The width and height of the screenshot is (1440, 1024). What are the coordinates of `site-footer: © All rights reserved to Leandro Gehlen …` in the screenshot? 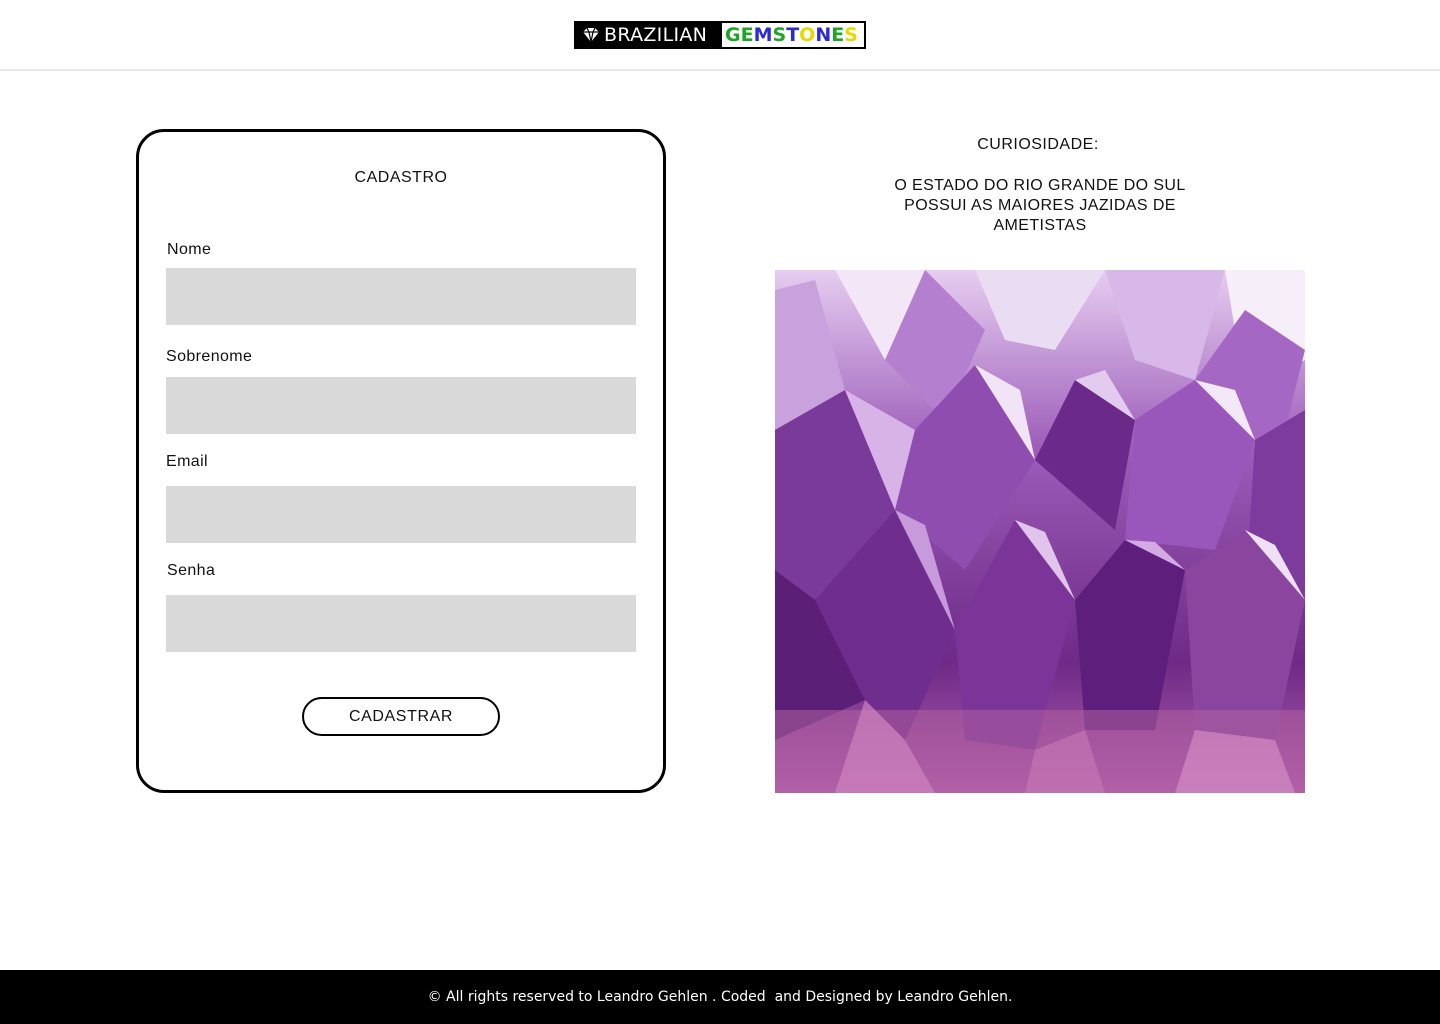 It's located at (720, 997).